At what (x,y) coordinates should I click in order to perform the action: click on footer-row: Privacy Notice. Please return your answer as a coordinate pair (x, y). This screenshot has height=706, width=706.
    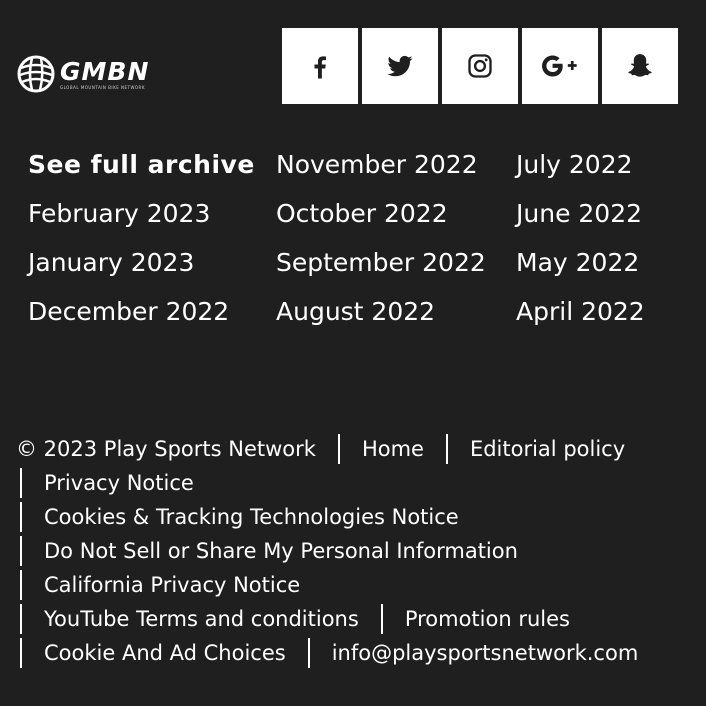
    Looking at the image, I should click on (356, 483).